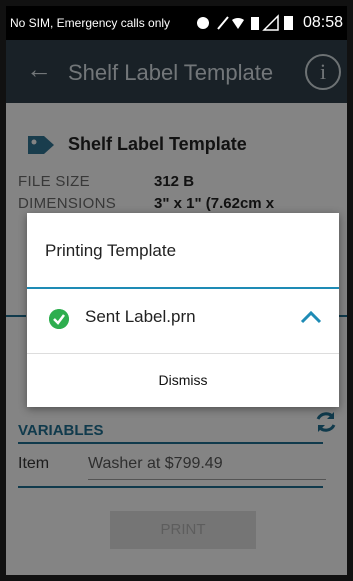 The image size is (353, 581). What do you see at coordinates (176, 23) in the screenshot?
I see `status-bar: No SIM, Emergency calls only 08:58` at bounding box center [176, 23].